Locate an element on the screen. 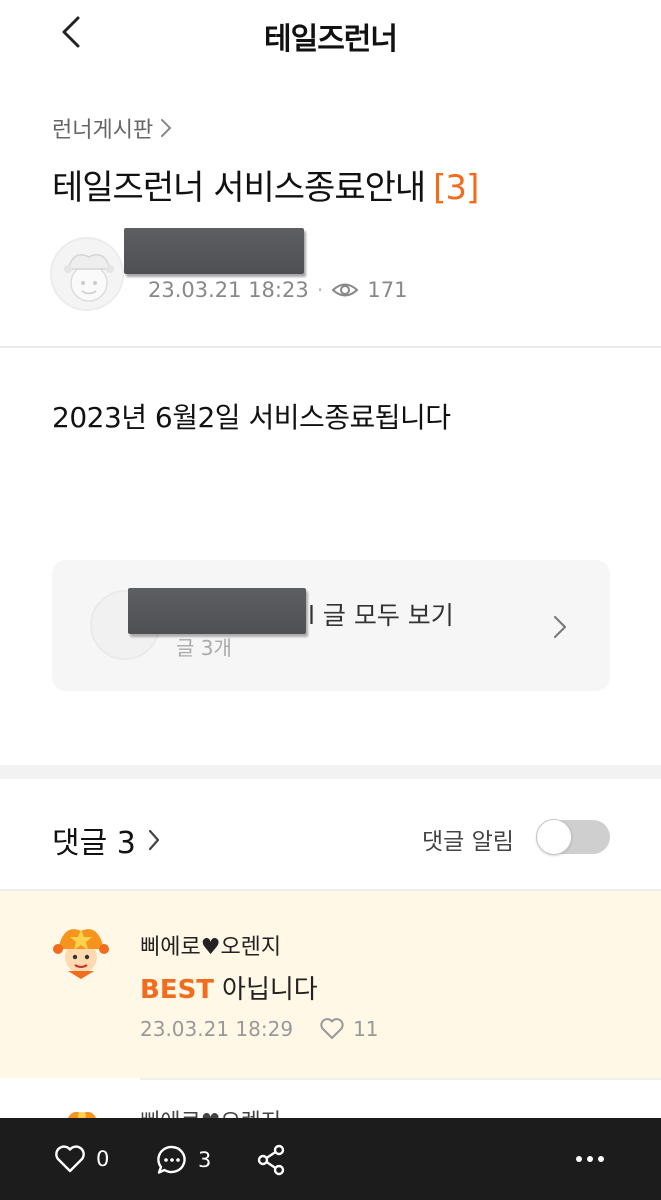  post-title-text: 테일즈런너 서비스종료안내 is located at coordinates (239, 188).